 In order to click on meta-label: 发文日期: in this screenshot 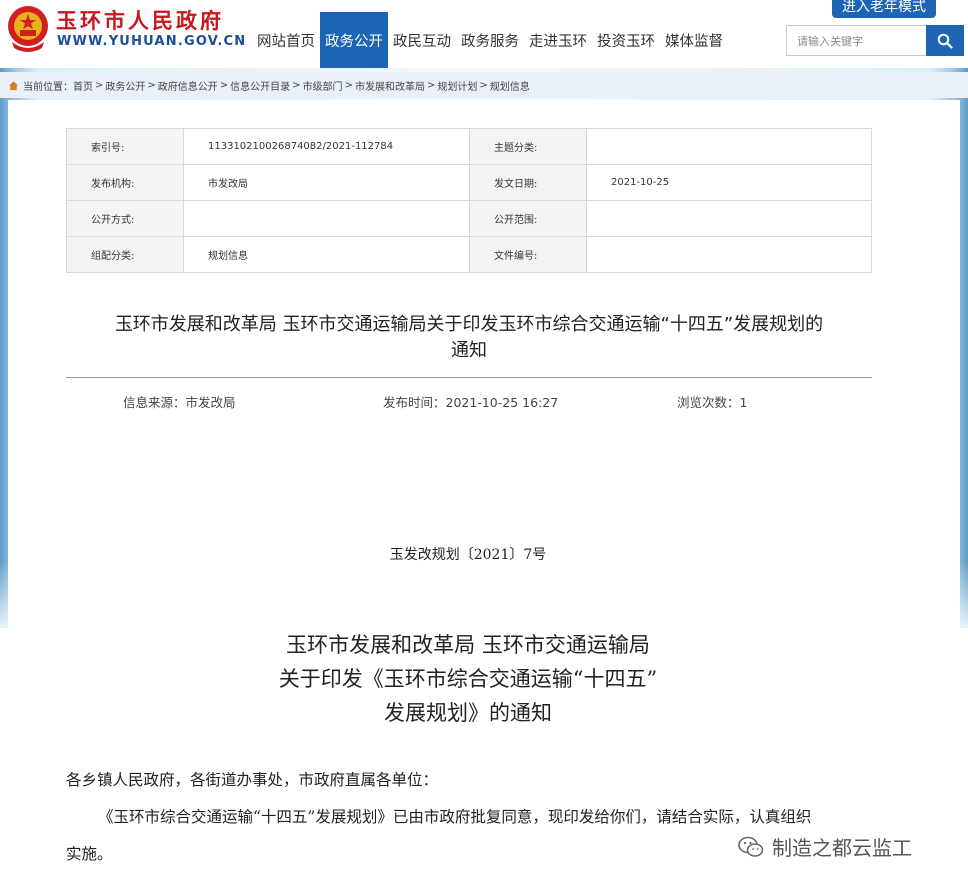, I will do `click(528, 182)`.